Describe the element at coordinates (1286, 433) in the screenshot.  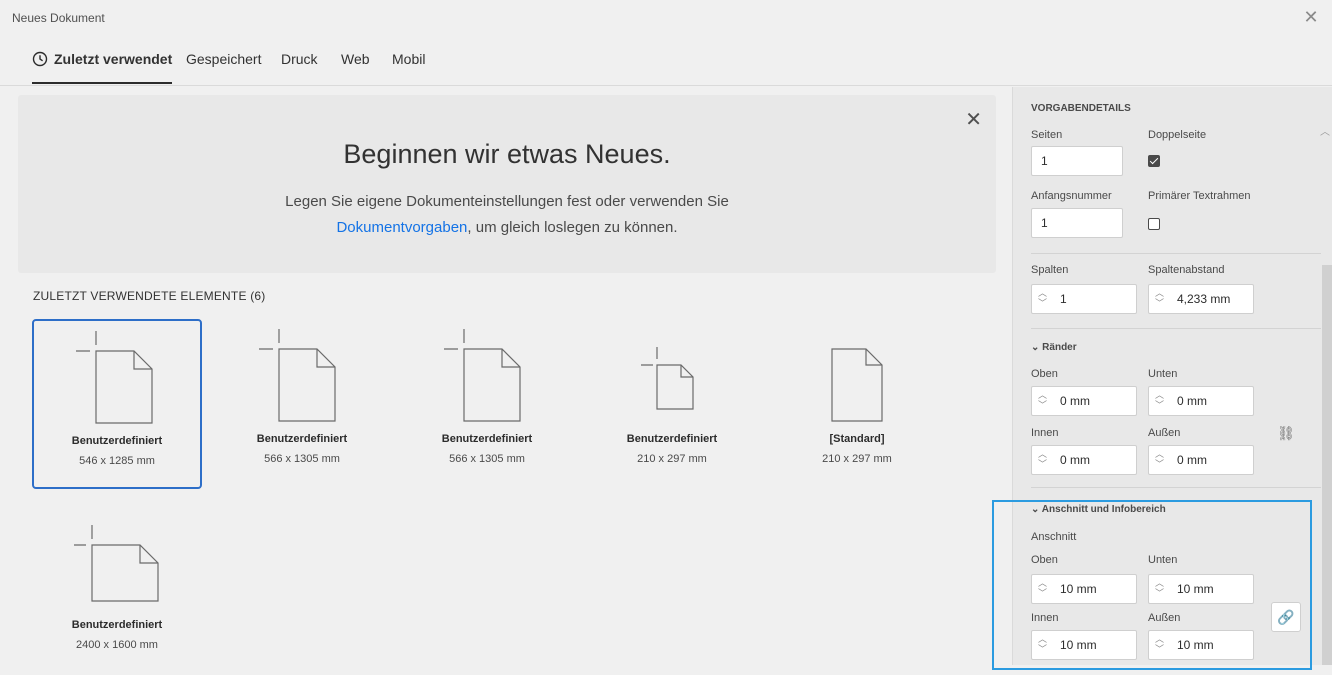
I see `broken-link-icon: ⛓` at that location.